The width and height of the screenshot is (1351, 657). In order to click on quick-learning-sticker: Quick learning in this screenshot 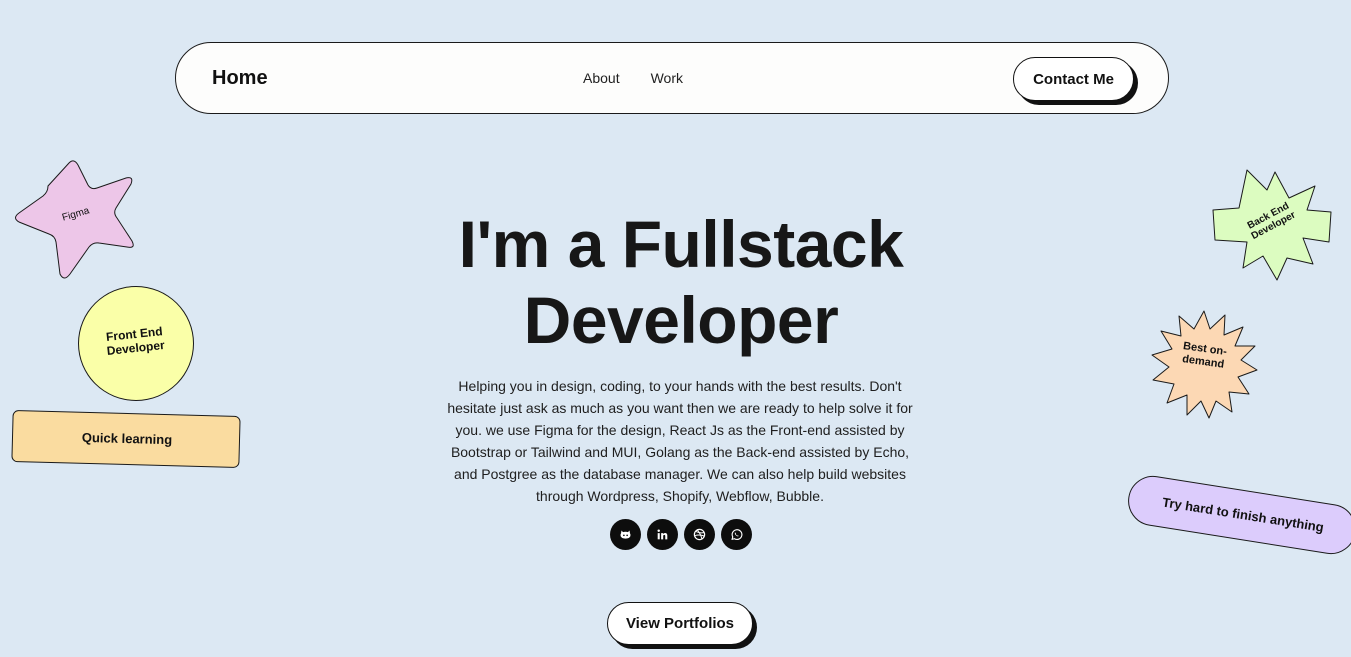, I will do `click(126, 439)`.